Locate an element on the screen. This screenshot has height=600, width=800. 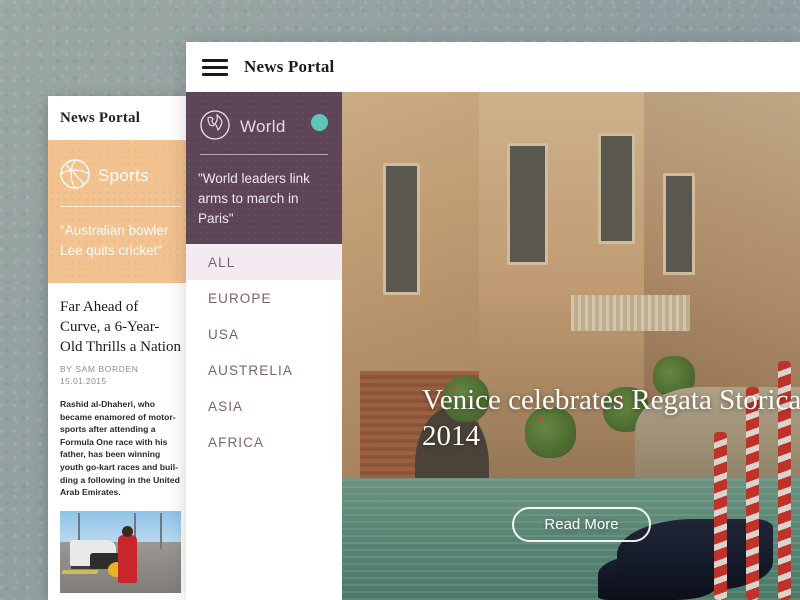
globe-icon is located at coordinates (215, 127).